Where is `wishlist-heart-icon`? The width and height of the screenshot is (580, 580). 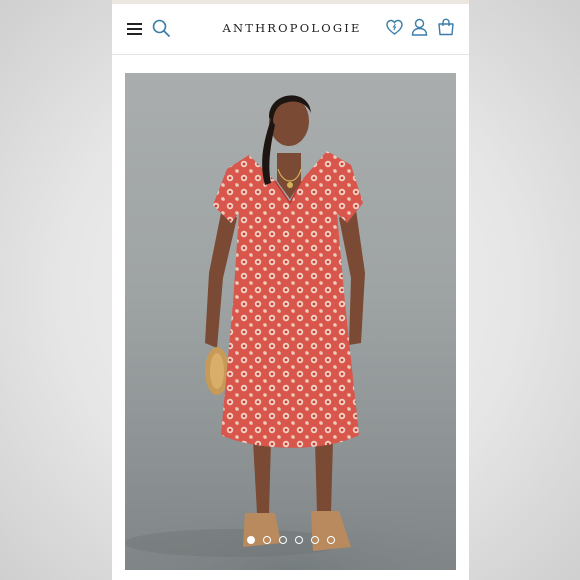 wishlist-heart-icon is located at coordinates (394, 27).